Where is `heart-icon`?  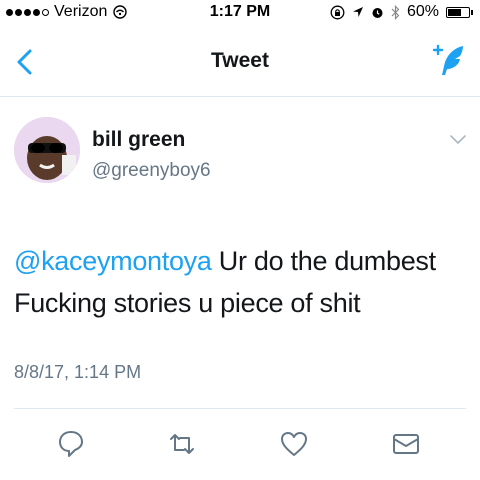
heart-icon is located at coordinates (294, 444).